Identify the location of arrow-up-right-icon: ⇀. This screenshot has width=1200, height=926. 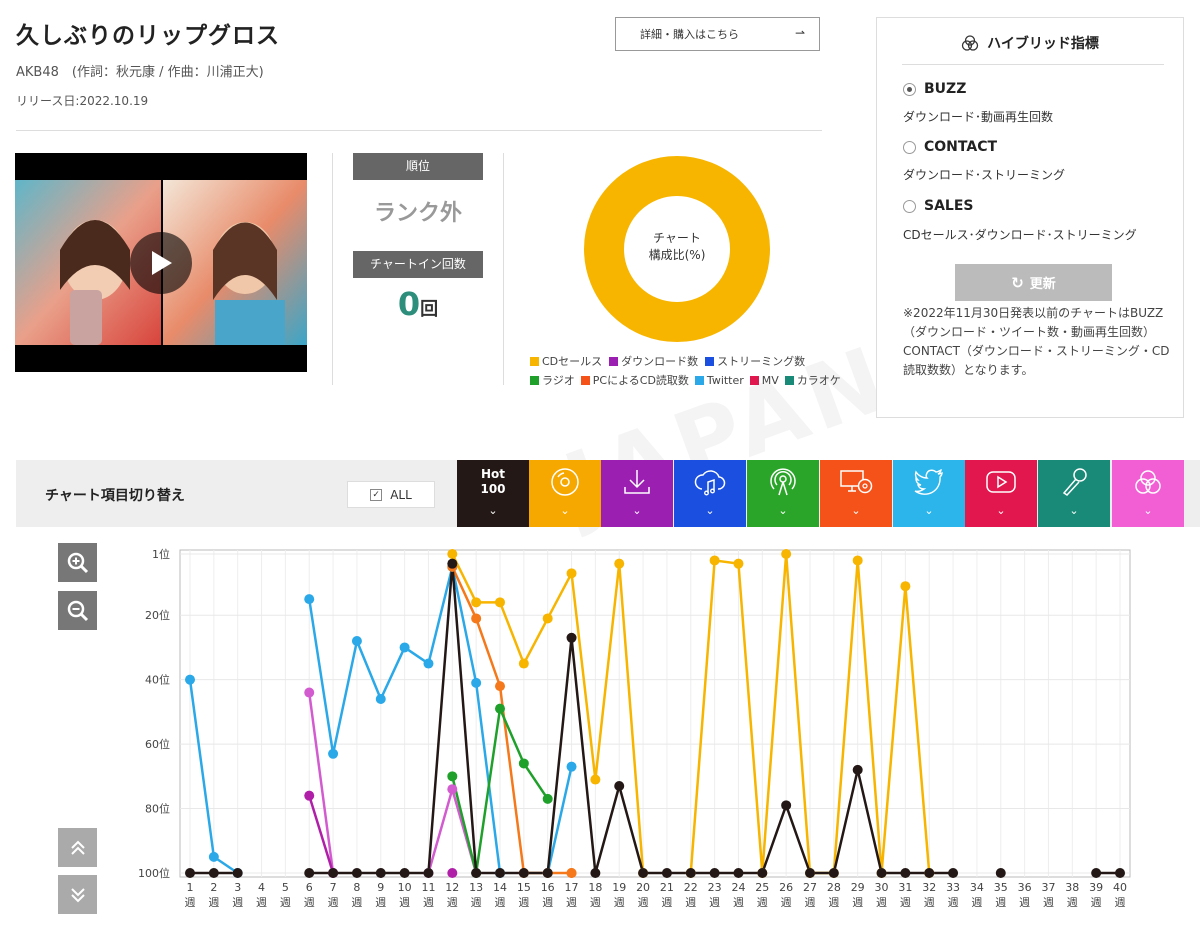
(799, 33).